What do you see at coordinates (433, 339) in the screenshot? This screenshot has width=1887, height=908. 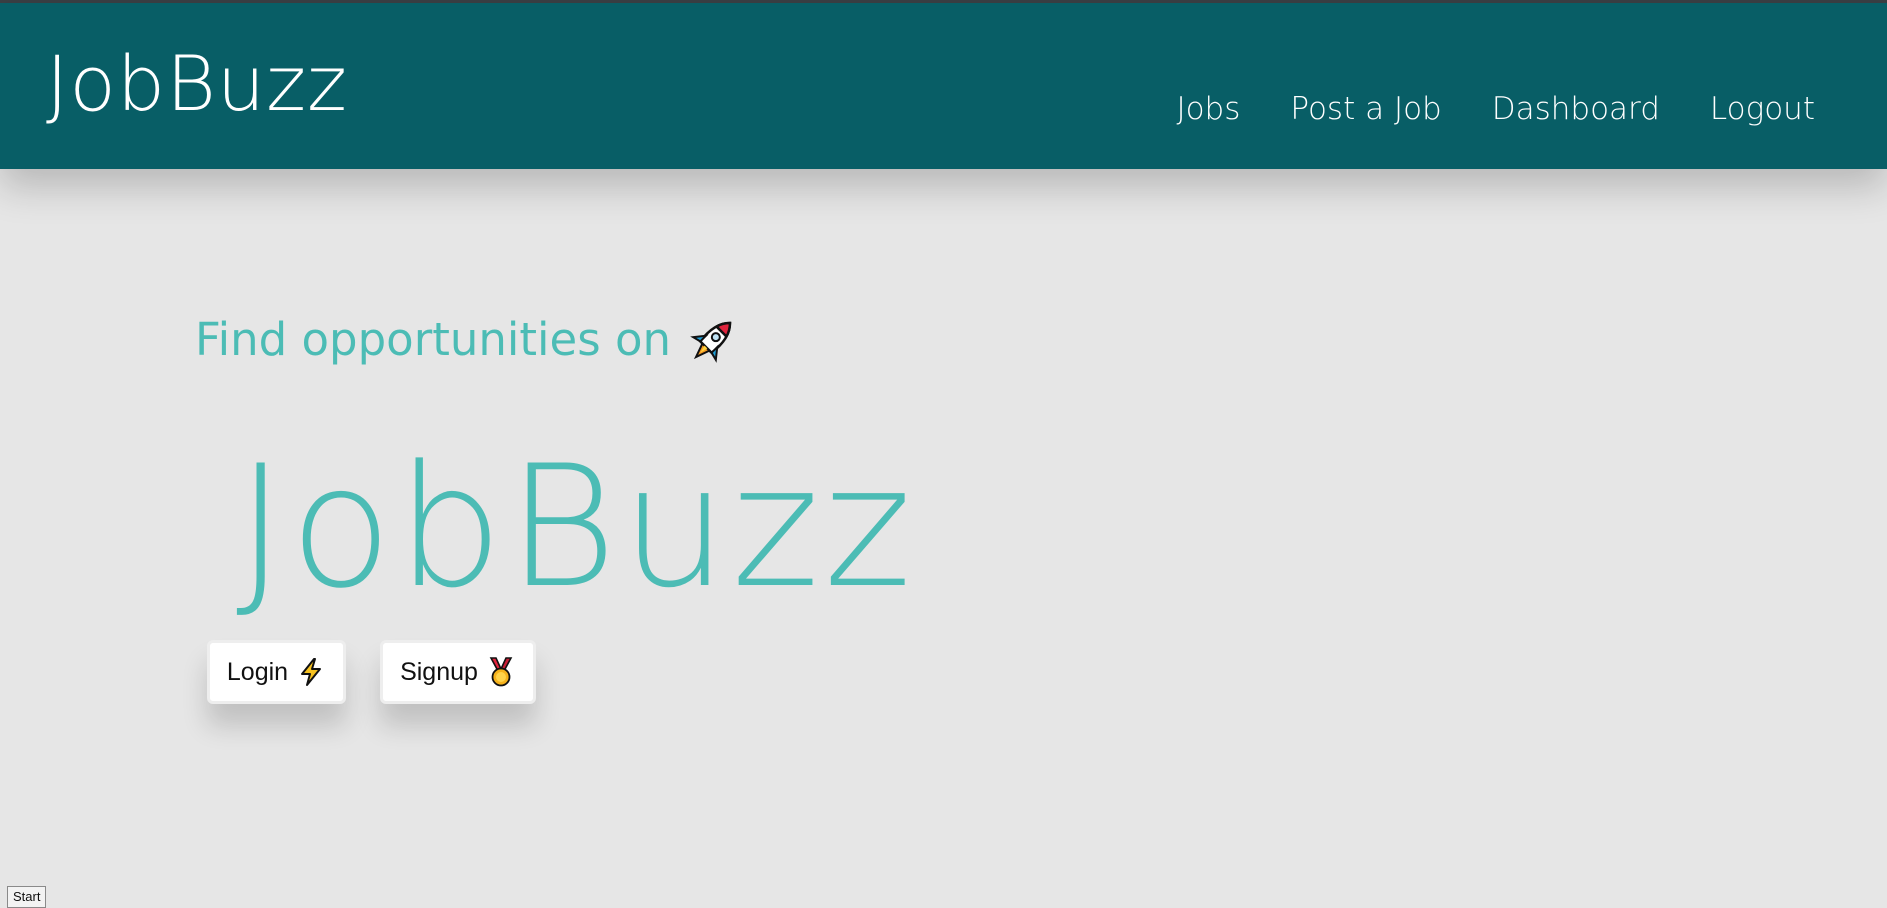 I see `hero-subtitle-text: Find opportunities on` at bounding box center [433, 339].